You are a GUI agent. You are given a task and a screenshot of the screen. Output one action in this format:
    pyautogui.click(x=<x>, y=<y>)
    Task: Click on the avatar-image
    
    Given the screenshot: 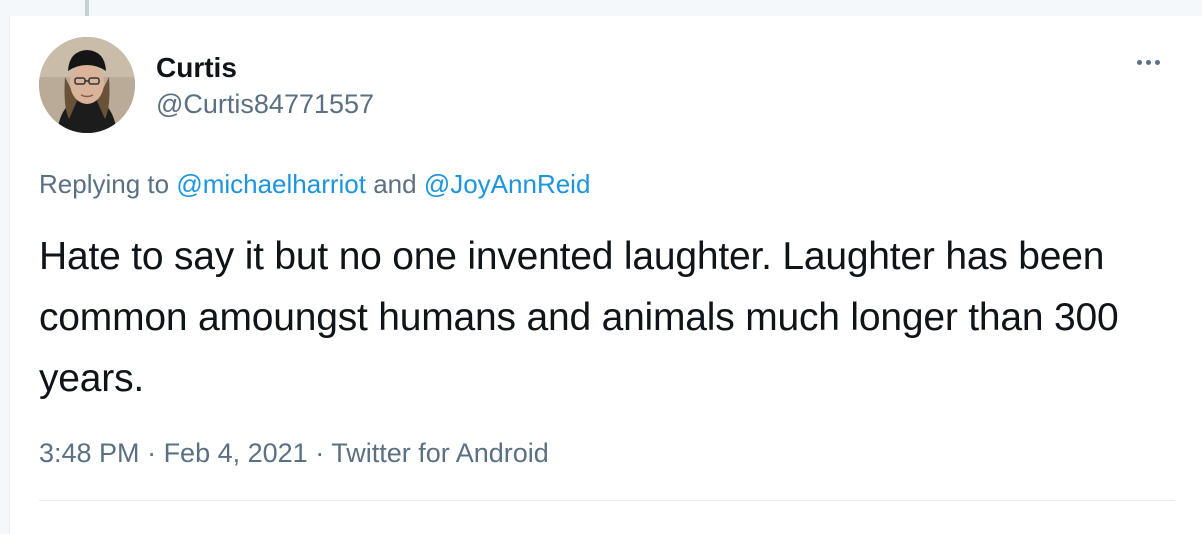 What is the action you would take?
    pyautogui.click(x=87, y=85)
    